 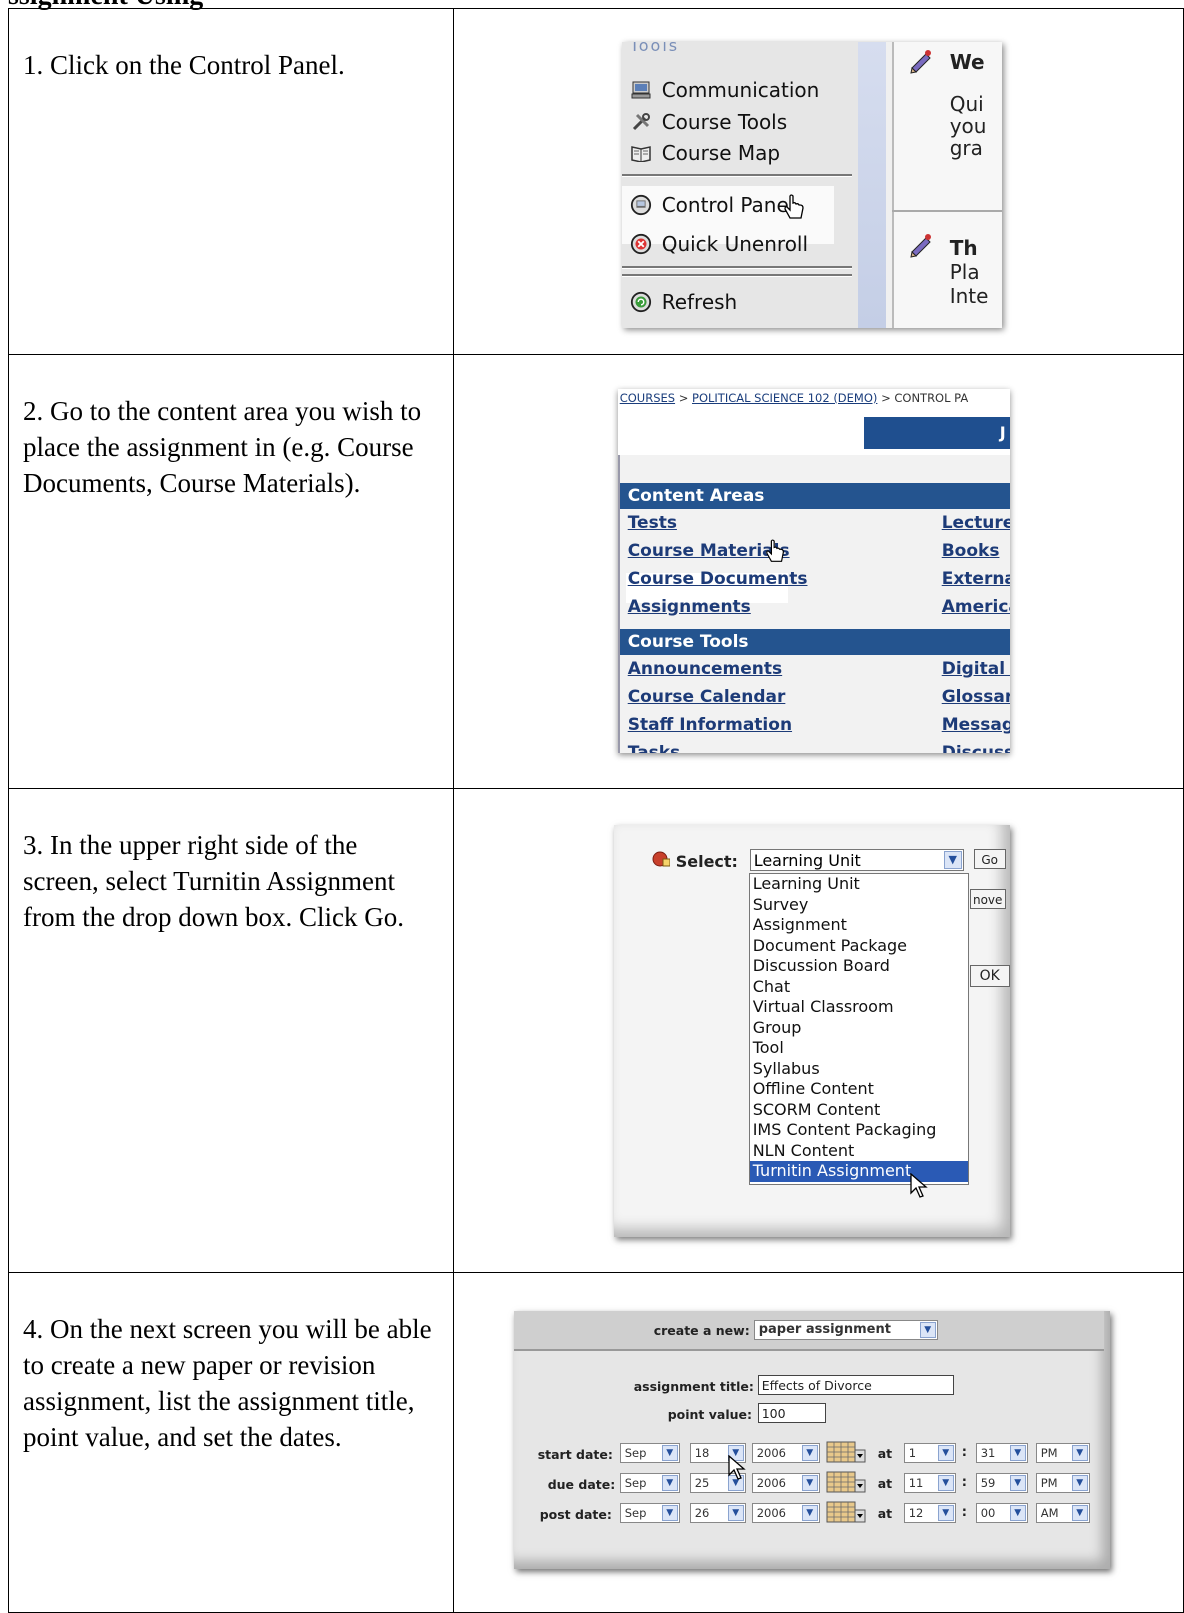 I want to click on link-assignments: Assignments, so click(x=689, y=607).